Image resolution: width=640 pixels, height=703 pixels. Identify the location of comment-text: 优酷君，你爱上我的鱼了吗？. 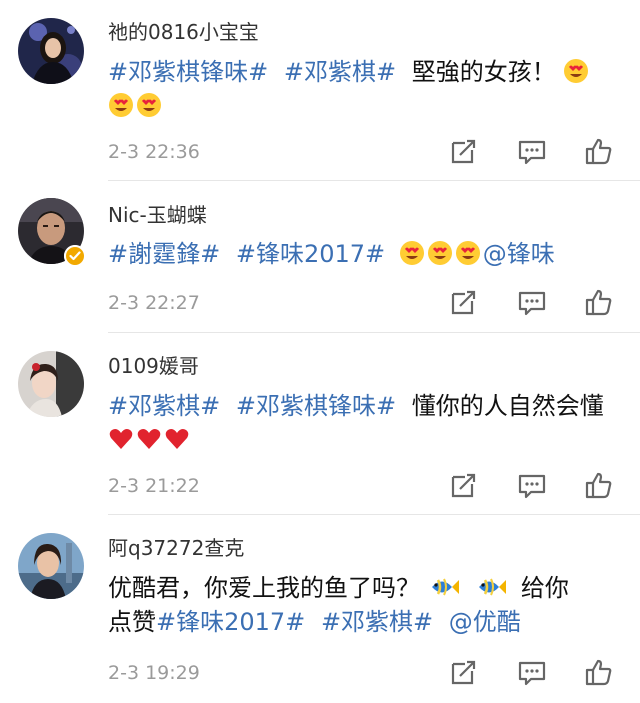
(264, 588).